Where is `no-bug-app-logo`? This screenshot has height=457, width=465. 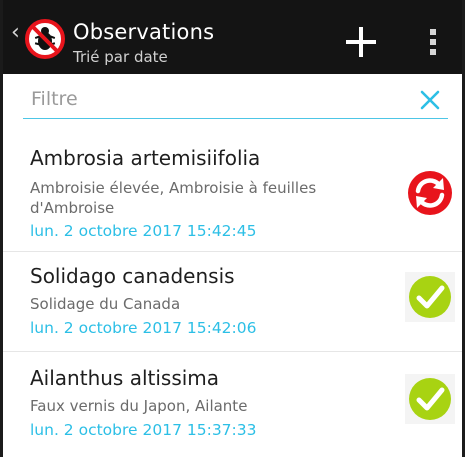
no-bug-app-logo is located at coordinates (45, 39).